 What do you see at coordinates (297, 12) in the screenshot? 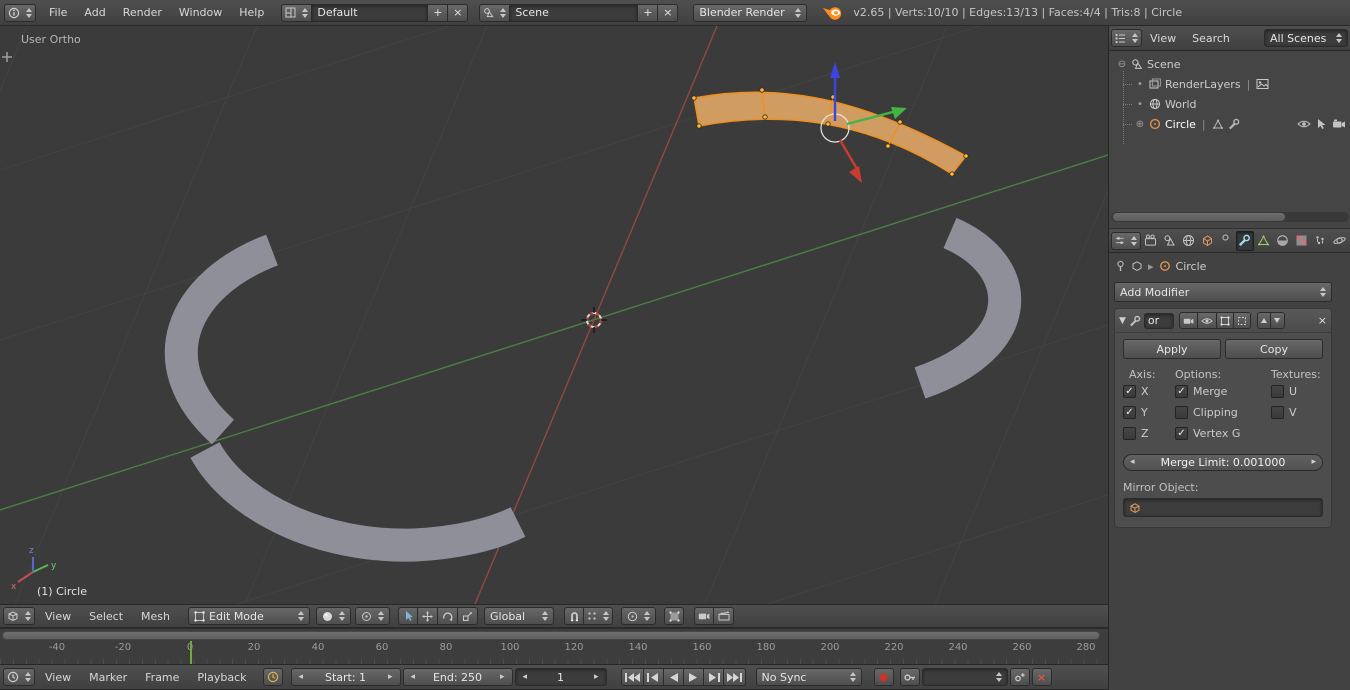
I see `screen-layout-browse-button` at bounding box center [297, 12].